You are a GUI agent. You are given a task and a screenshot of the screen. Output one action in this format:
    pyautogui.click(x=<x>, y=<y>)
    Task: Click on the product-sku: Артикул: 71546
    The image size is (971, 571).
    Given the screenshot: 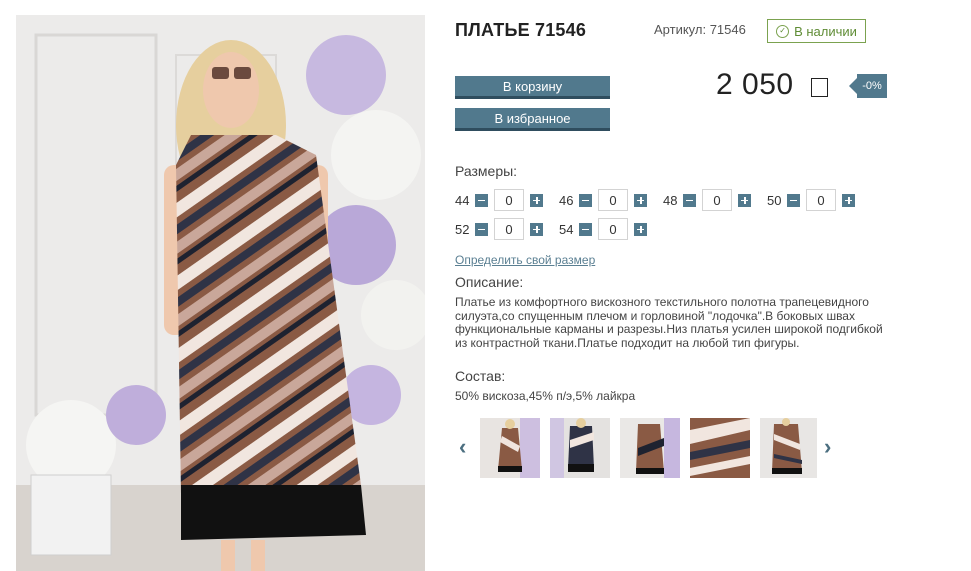 What is the action you would take?
    pyautogui.click(x=700, y=29)
    